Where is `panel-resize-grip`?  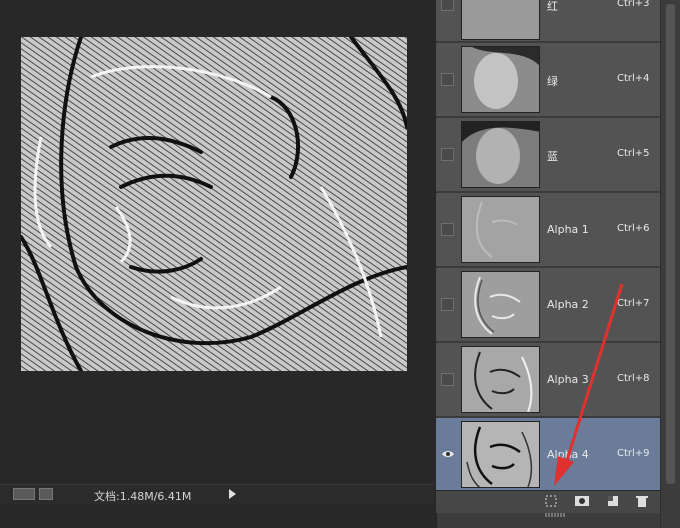
panel-resize-grip is located at coordinates (555, 515).